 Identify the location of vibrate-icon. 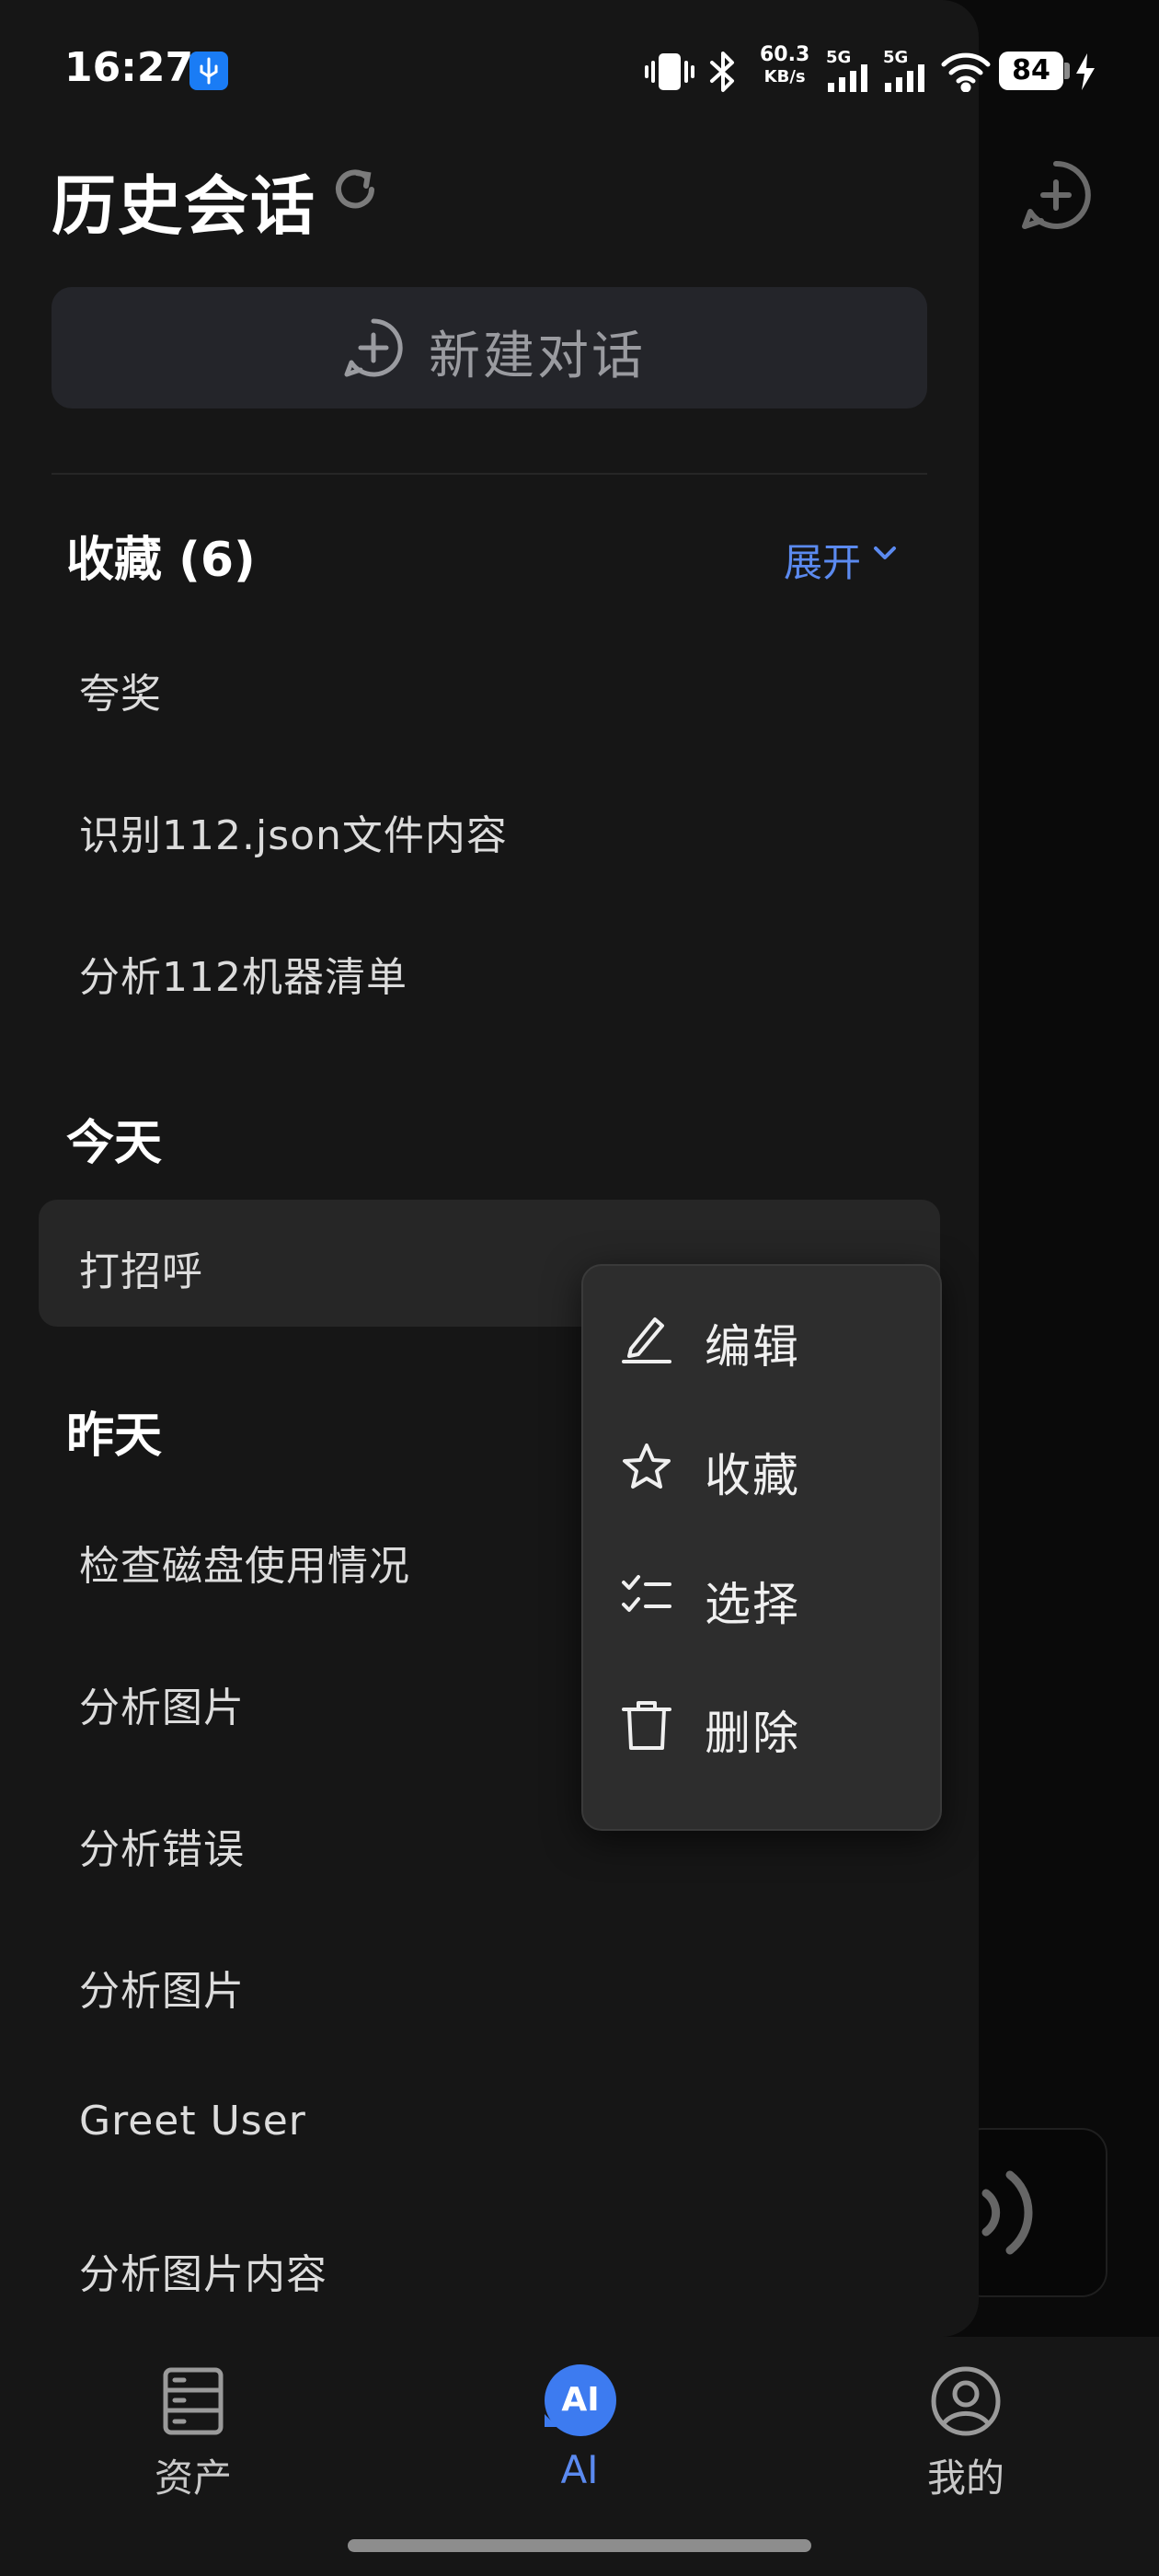
(669, 71).